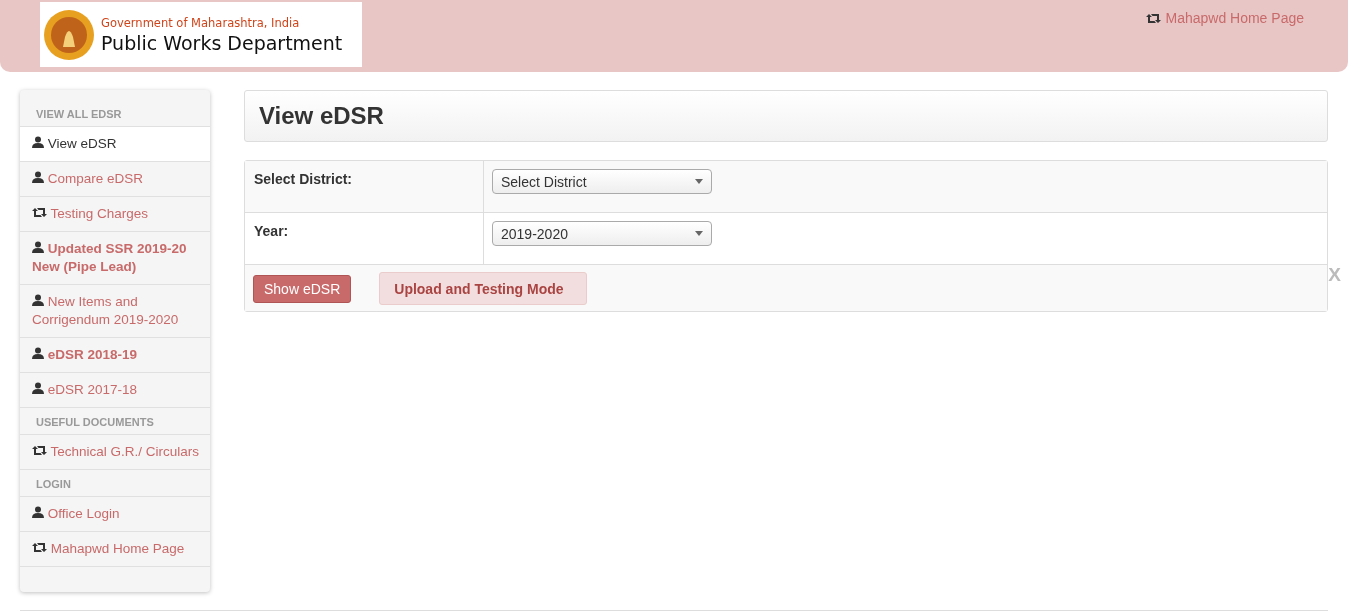 Image resolution: width=1348 pixels, height=614 pixels. I want to click on sidebar-item: Mahapwd Home Page, so click(115, 549).